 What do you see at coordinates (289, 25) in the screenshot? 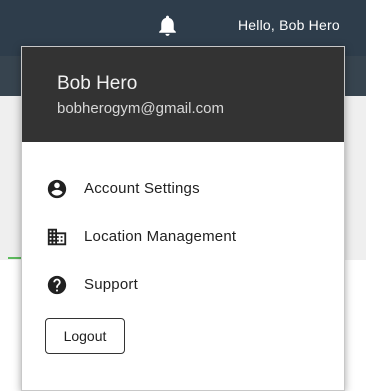
I see `user-greeting: Hello, Bob Hero` at bounding box center [289, 25].